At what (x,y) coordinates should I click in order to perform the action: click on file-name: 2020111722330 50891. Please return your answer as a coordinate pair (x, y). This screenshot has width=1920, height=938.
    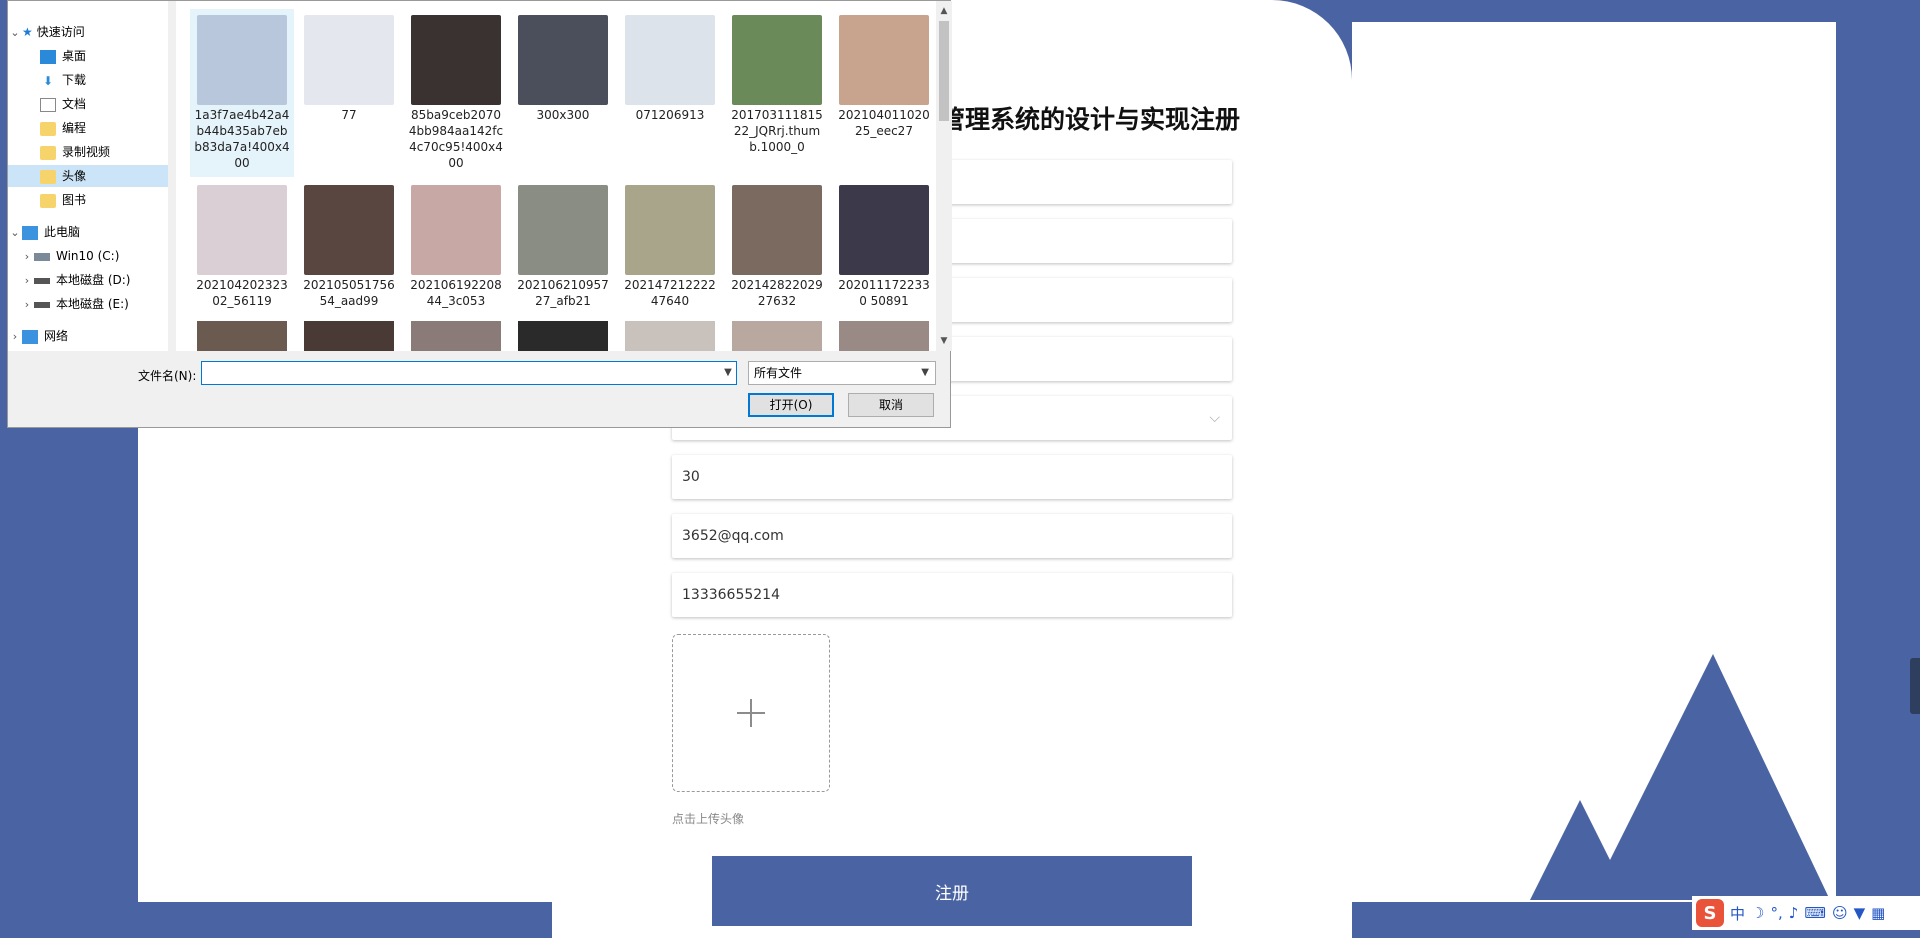
    Looking at the image, I should click on (884, 293).